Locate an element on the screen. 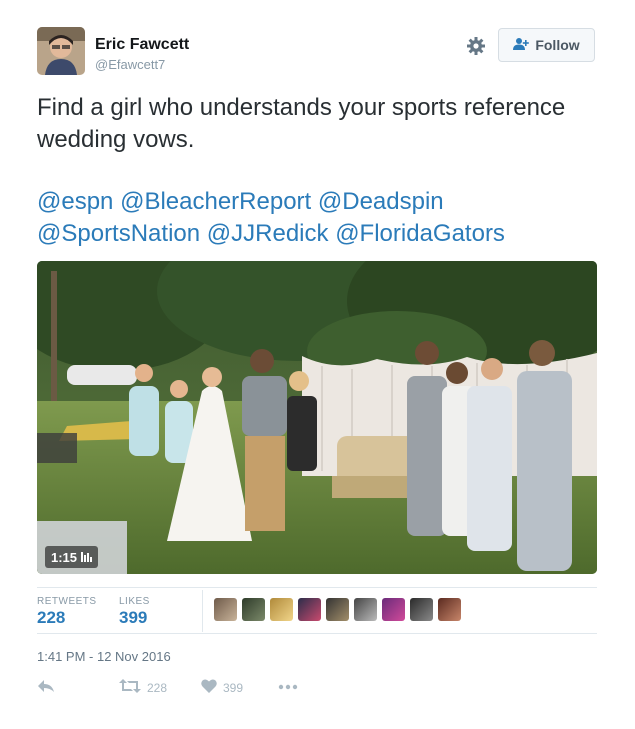 The image size is (635, 729). reply-button is located at coordinates (46, 687).